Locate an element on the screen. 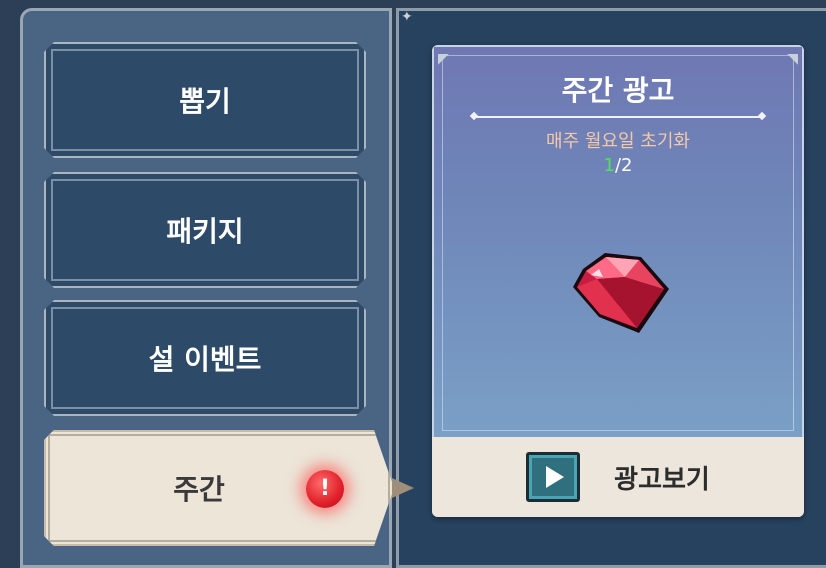 Image resolution: width=826 pixels, height=568 pixels. alert-badge: ! is located at coordinates (325, 489).